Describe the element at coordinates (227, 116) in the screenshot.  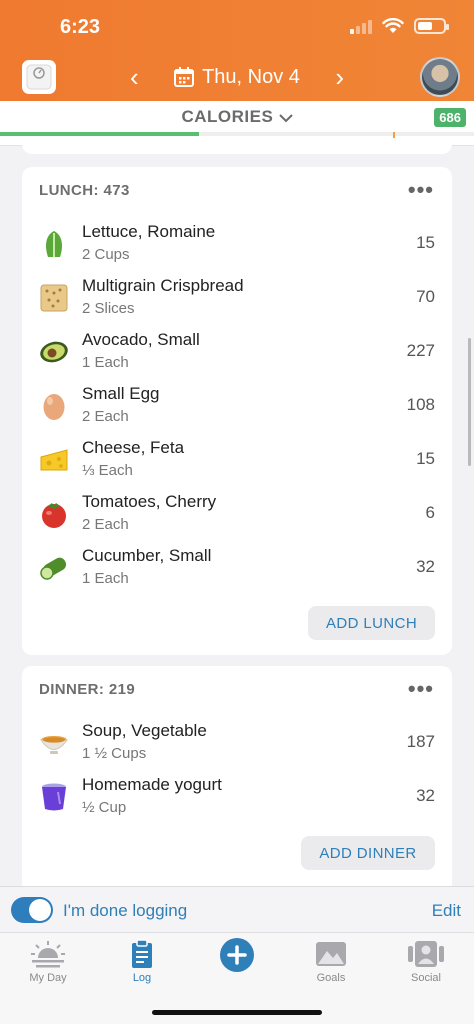
I see `calories-label: CALORIES` at that location.